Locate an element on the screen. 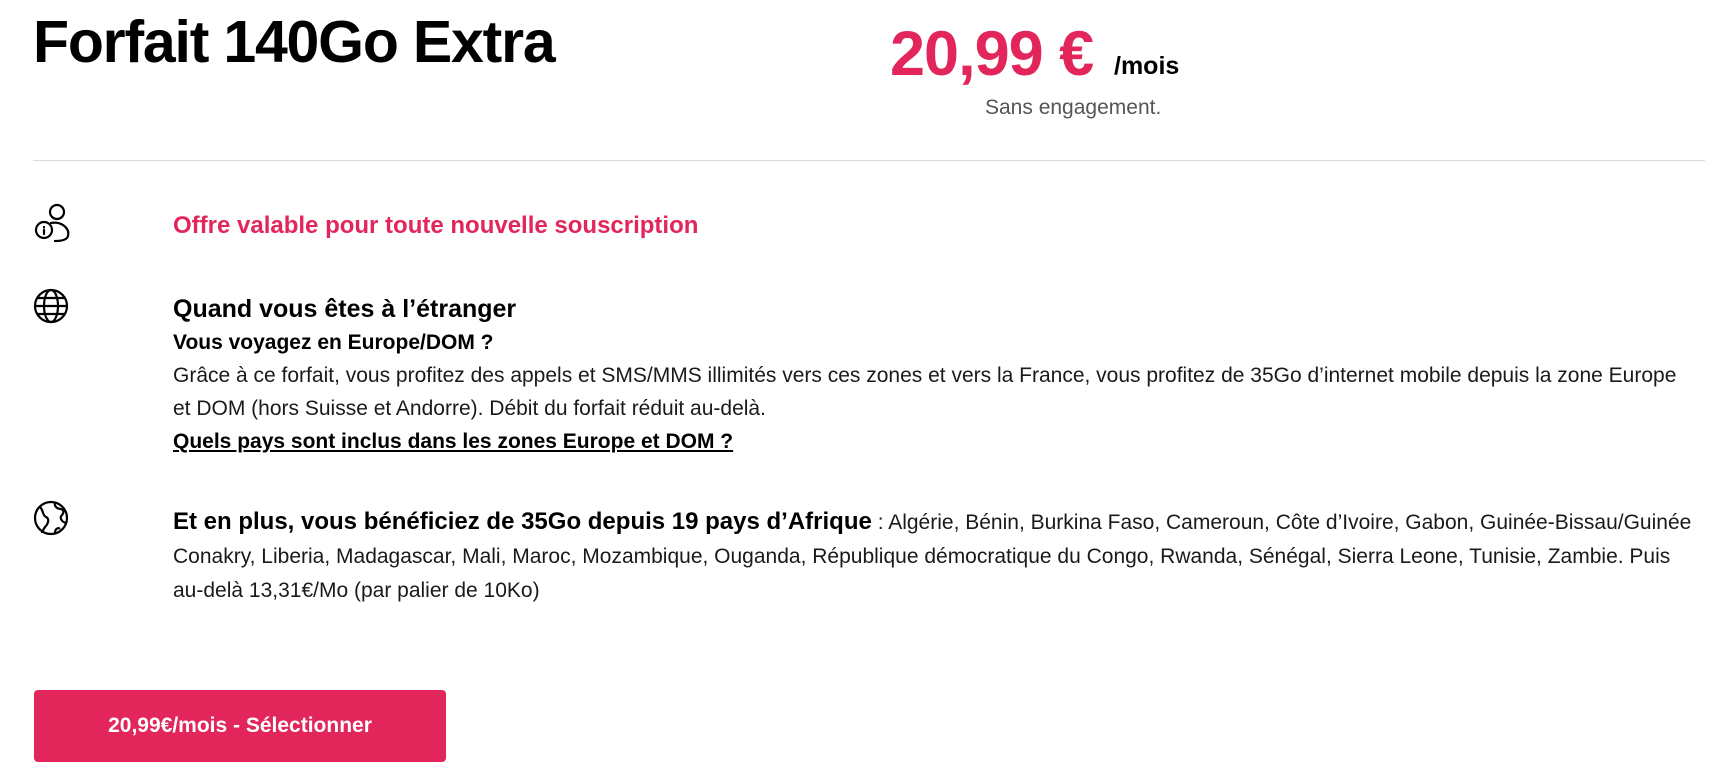 This screenshot has height=762, width=1722. earth-icon is located at coordinates (53, 520).